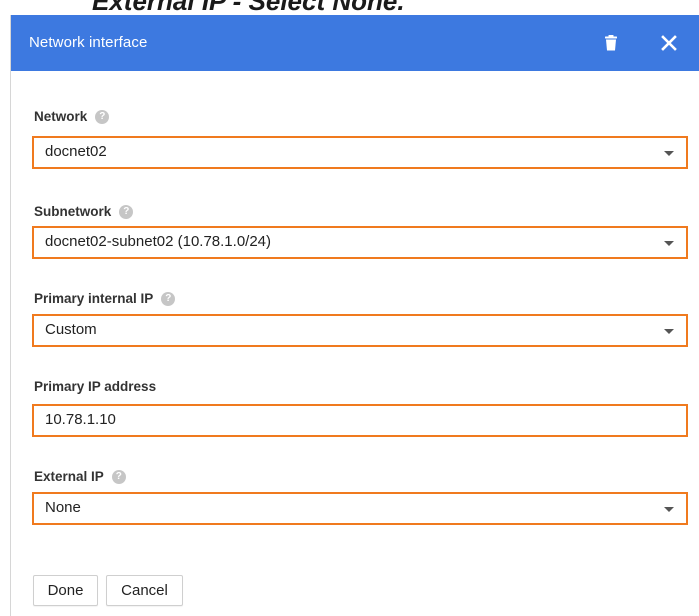 Image resolution: width=699 pixels, height=616 pixels. What do you see at coordinates (360, 420) in the screenshot?
I see `primary-ip-address-input: 10.78.1.10` at bounding box center [360, 420].